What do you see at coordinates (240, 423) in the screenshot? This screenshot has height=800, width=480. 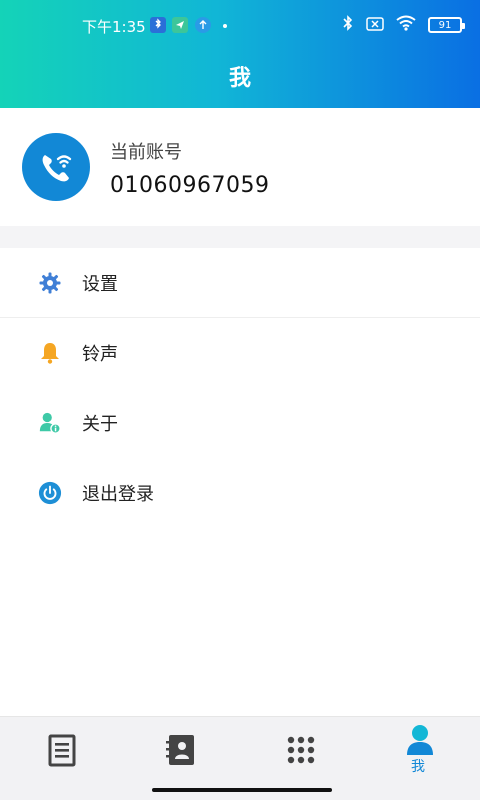 I see `menu-item-about: 关于` at bounding box center [240, 423].